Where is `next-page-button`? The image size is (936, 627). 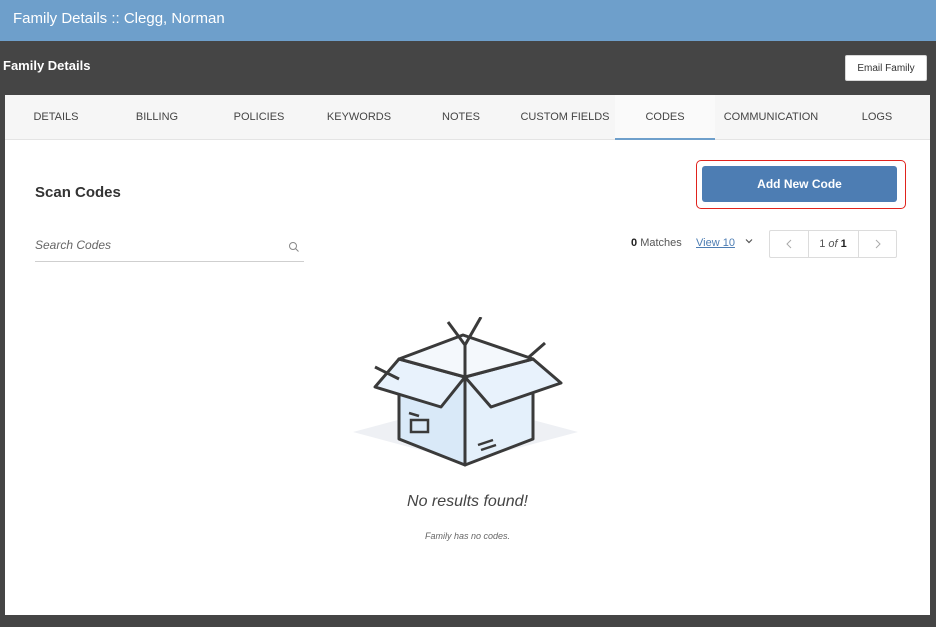
next-page-button is located at coordinates (877, 244).